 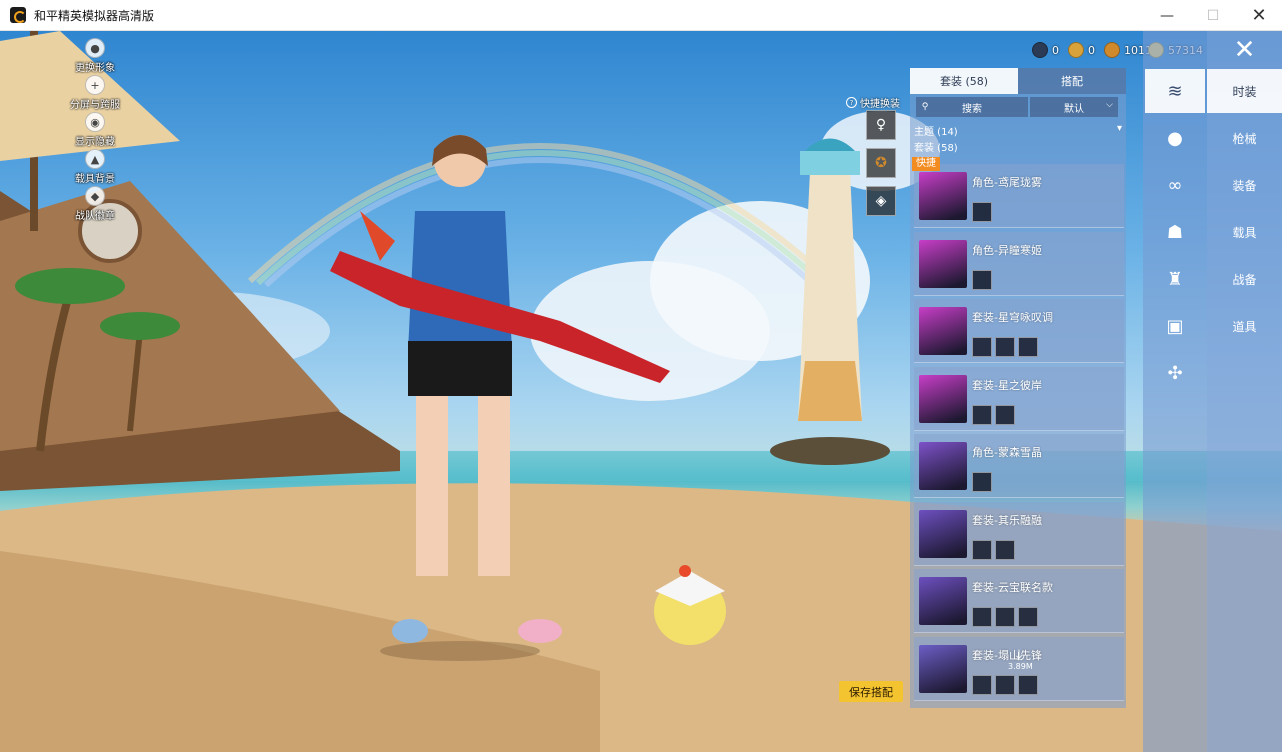 I want to click on outfit-item: 角色-蒙森雪晶, so click(x=1019, y=466).